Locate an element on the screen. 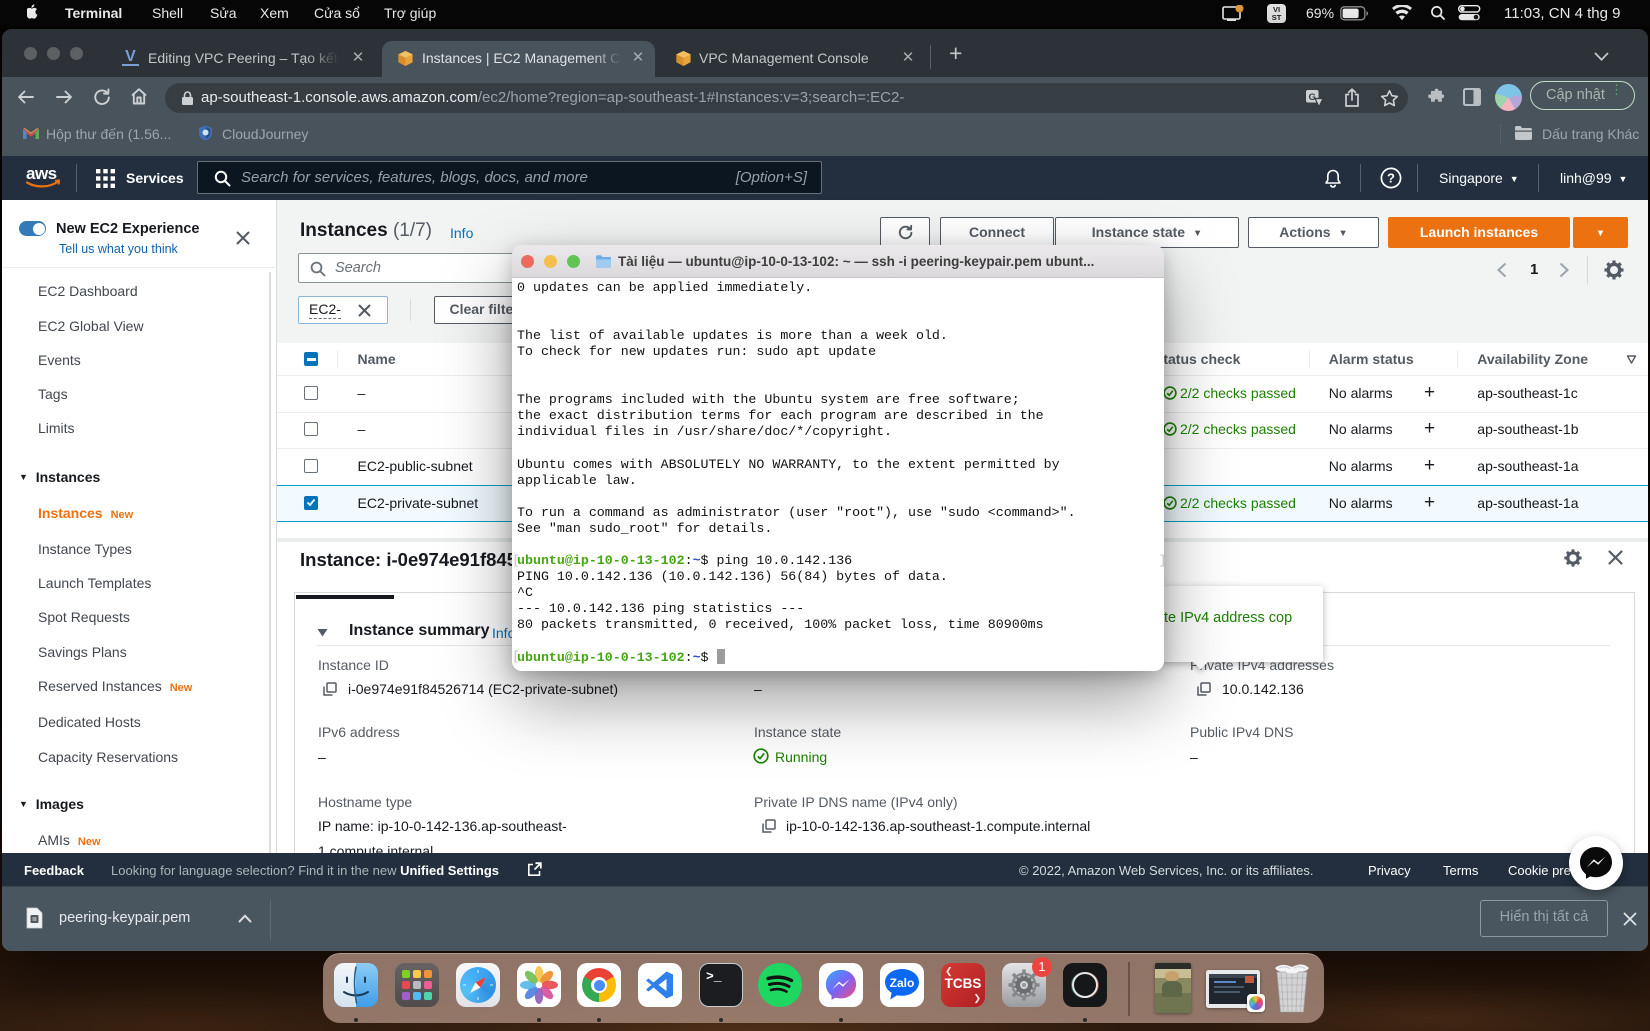 The width and height of the screenshot is (1650, 1031). svg-text: aws is located at coordinates (41, 173).